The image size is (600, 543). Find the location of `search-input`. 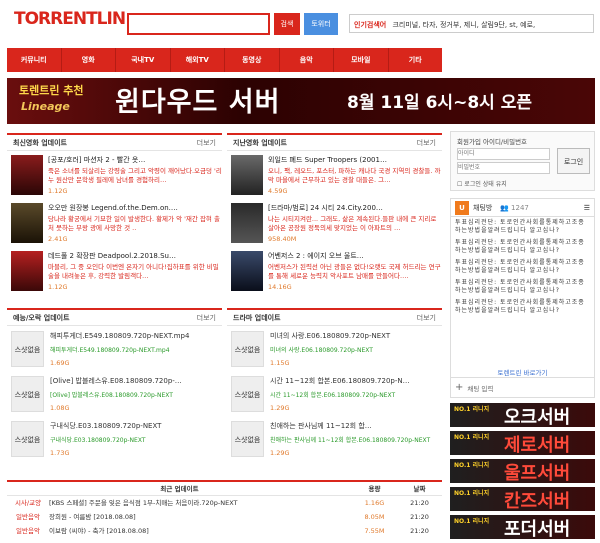

search-input is located at coordinates (198, 24).